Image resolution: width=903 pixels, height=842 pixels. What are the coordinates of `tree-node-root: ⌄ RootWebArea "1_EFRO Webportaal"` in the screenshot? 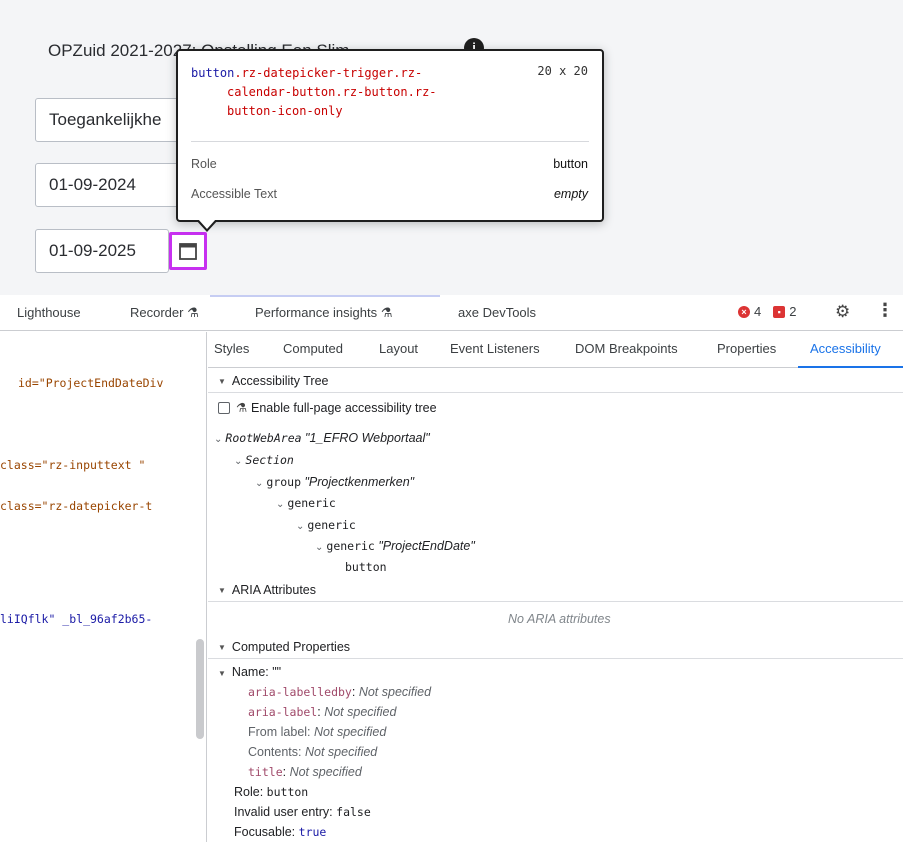 It's located at (322, 438).